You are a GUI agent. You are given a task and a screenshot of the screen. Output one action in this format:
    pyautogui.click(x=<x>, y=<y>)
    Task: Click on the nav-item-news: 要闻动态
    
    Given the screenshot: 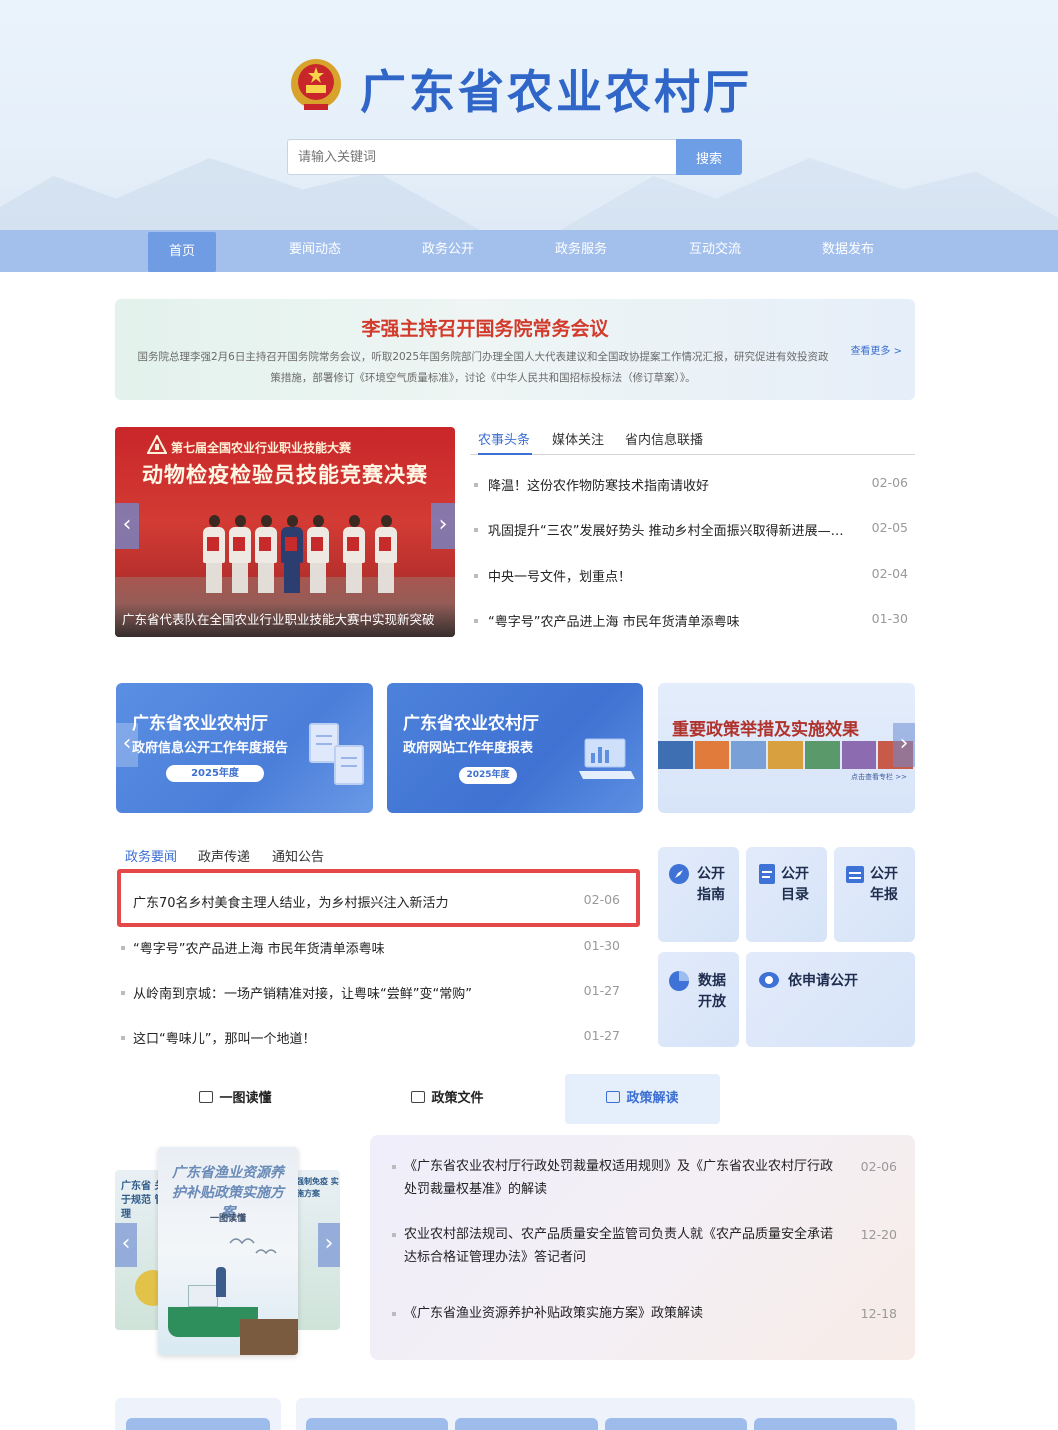 What is the action you would take?
    pyautogui.click(x=315, y=251)
    